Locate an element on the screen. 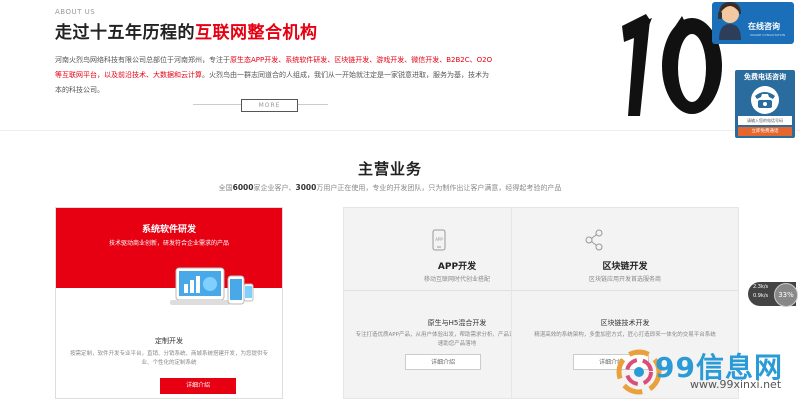 This screenshot has height=399, width=800. about-section-label: ABOUT US is located at coordinates (75, 12).